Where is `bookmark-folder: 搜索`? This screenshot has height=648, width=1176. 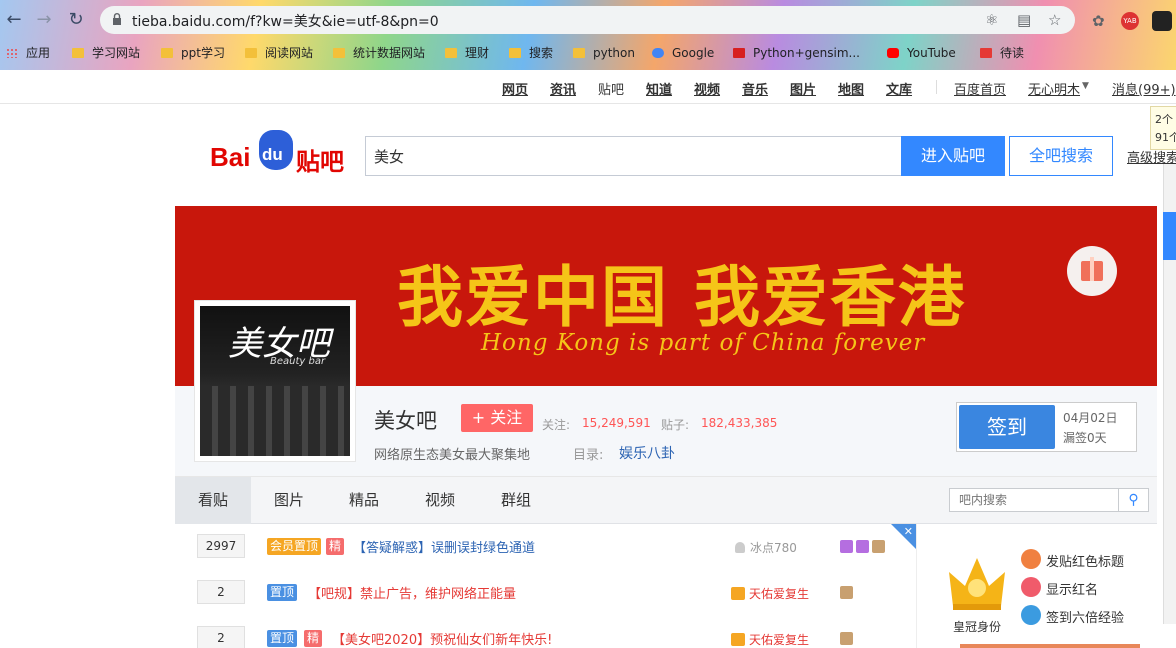 bookmark-folder: 搜索 is located at coordinates (531, 53).